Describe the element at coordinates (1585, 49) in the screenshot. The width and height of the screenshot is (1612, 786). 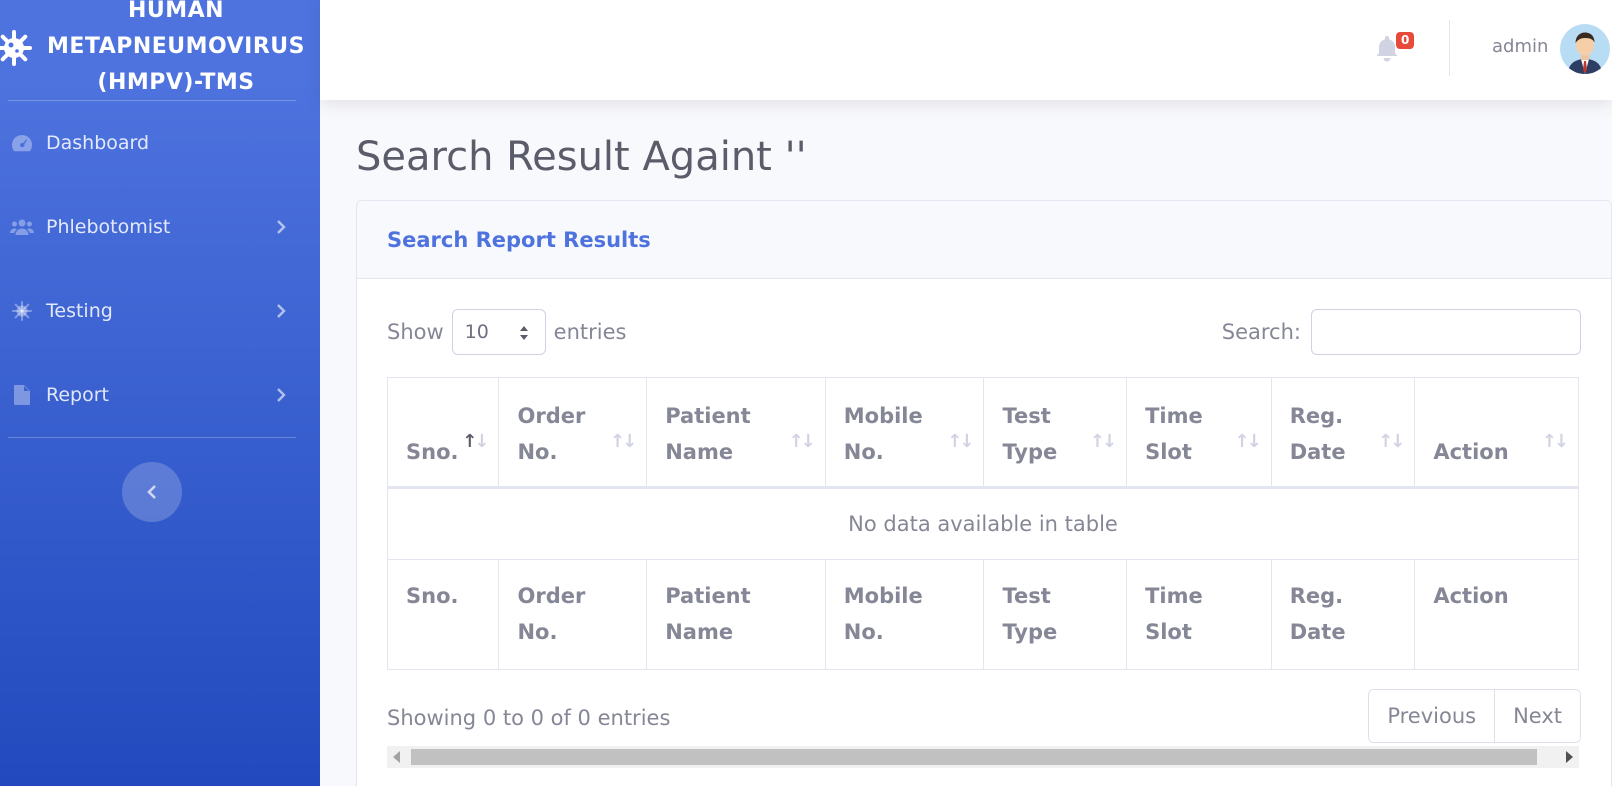
I see `avatar` at that location.